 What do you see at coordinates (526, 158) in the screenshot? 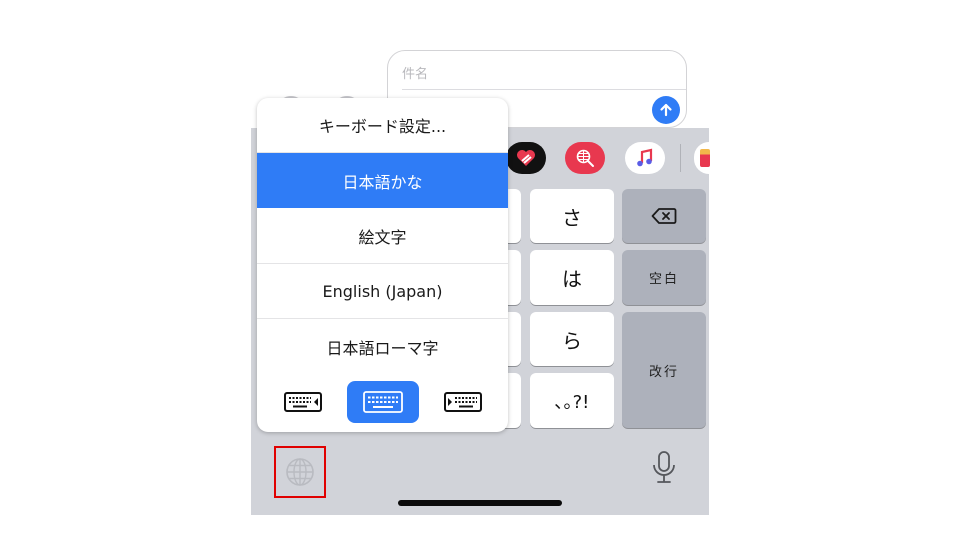
I see `heart-sticker-app-icon` at bounding box center [526, 158].